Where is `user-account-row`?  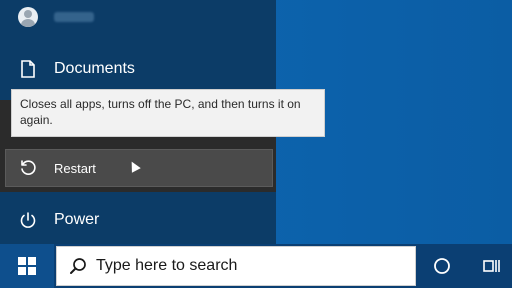 user-account-row is located at coordinates (138, 17).